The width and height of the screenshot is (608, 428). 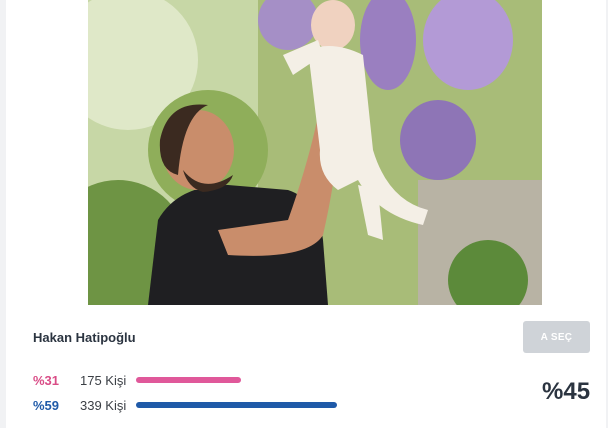 What do you see at coordinates (103, 405) in the screenshot?
I see `stat-count: 339 Kişi` at bounding box center [103, 405].